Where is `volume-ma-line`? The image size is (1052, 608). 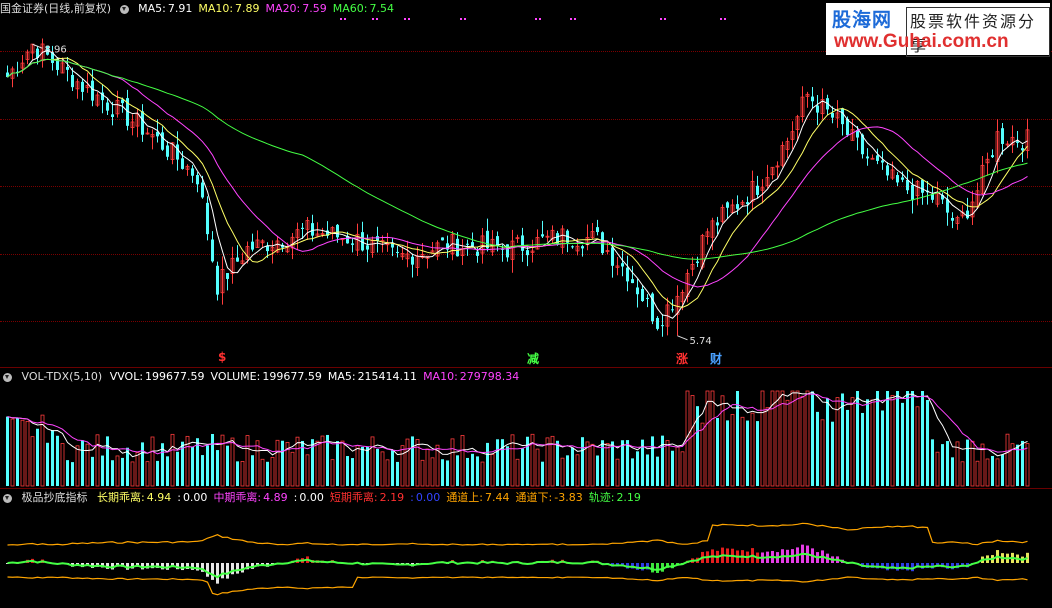
volume-ma-line is located at coordinates (517, 424).